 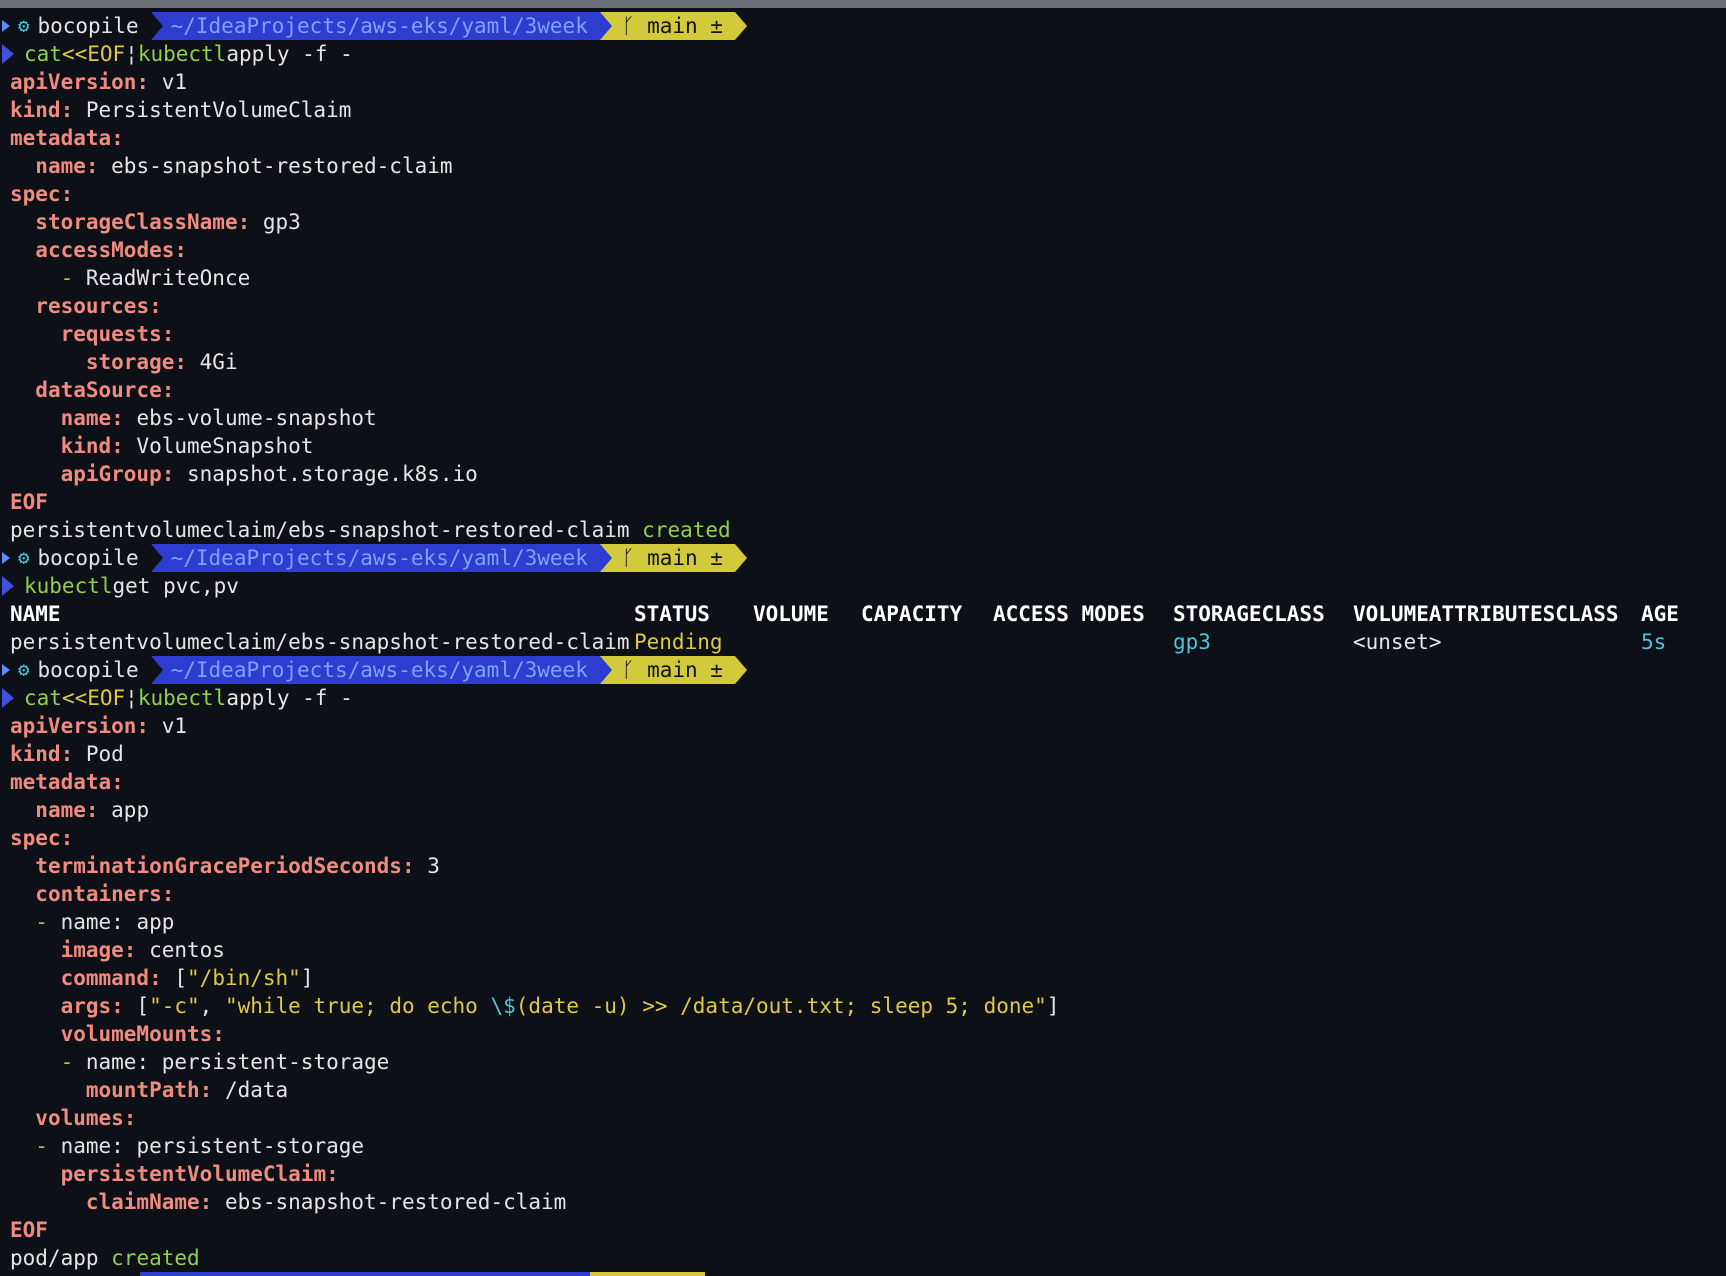 I want to click on yaml-line: - name: app, so click(x=105, y=922).